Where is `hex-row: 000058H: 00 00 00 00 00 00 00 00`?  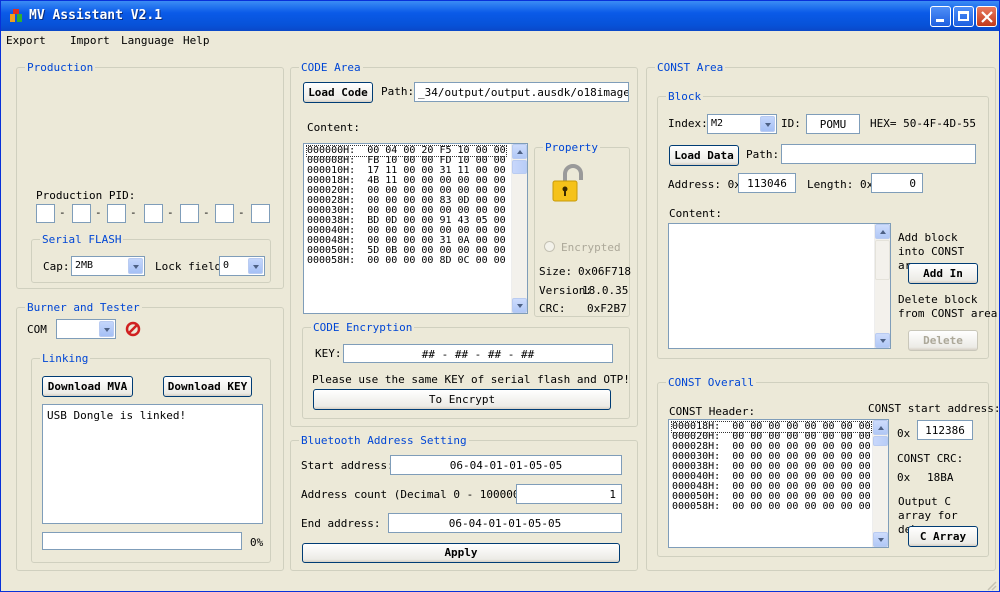 hex-row: 000058H: 00 00 00 00 00 00 00 00 is located at coordinates (771, 506).